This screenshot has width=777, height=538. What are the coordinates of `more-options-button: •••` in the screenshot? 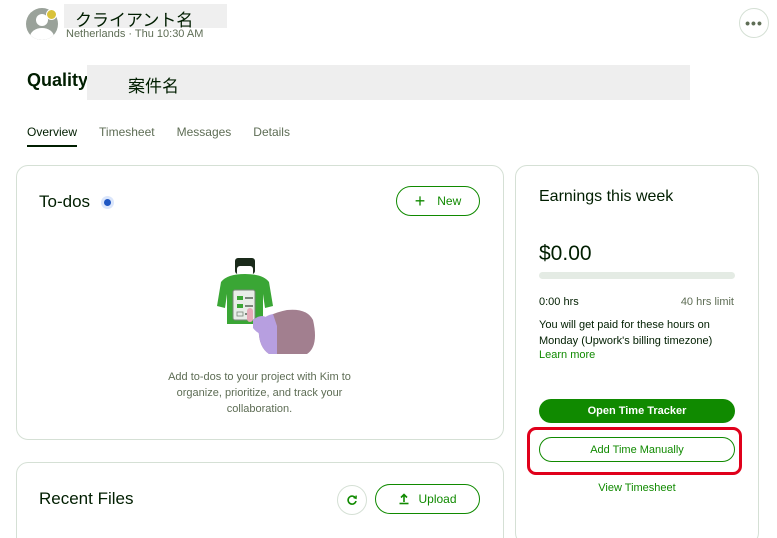 It's located at (754, 23).